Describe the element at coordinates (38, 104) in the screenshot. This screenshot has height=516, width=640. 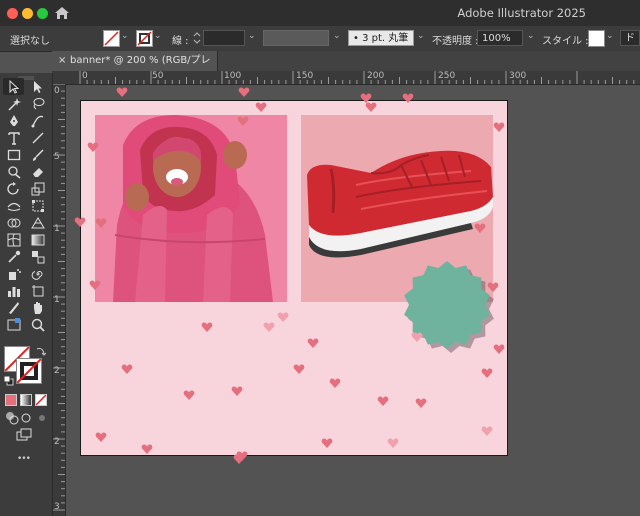
I see `lasso-tool-icon` at that location.